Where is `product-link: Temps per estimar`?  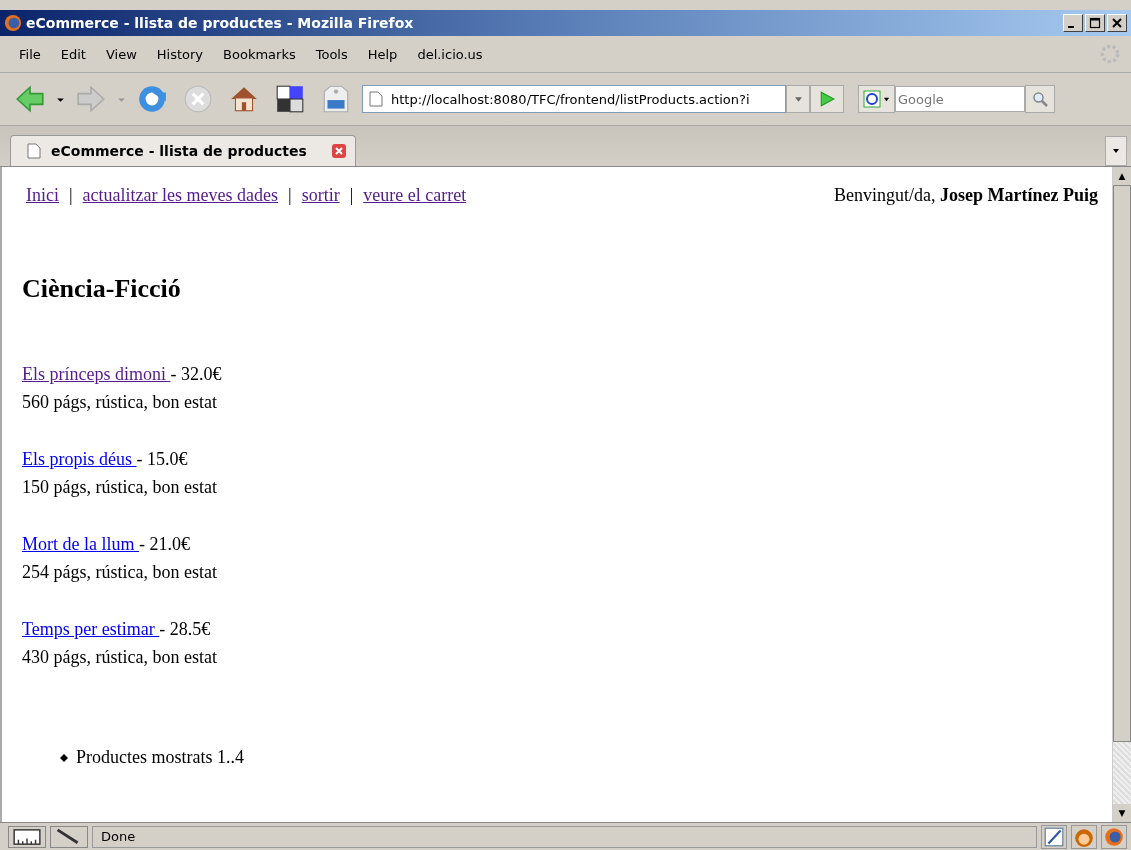 product-link: Temps per estimar is located at coordinates (91, 629).